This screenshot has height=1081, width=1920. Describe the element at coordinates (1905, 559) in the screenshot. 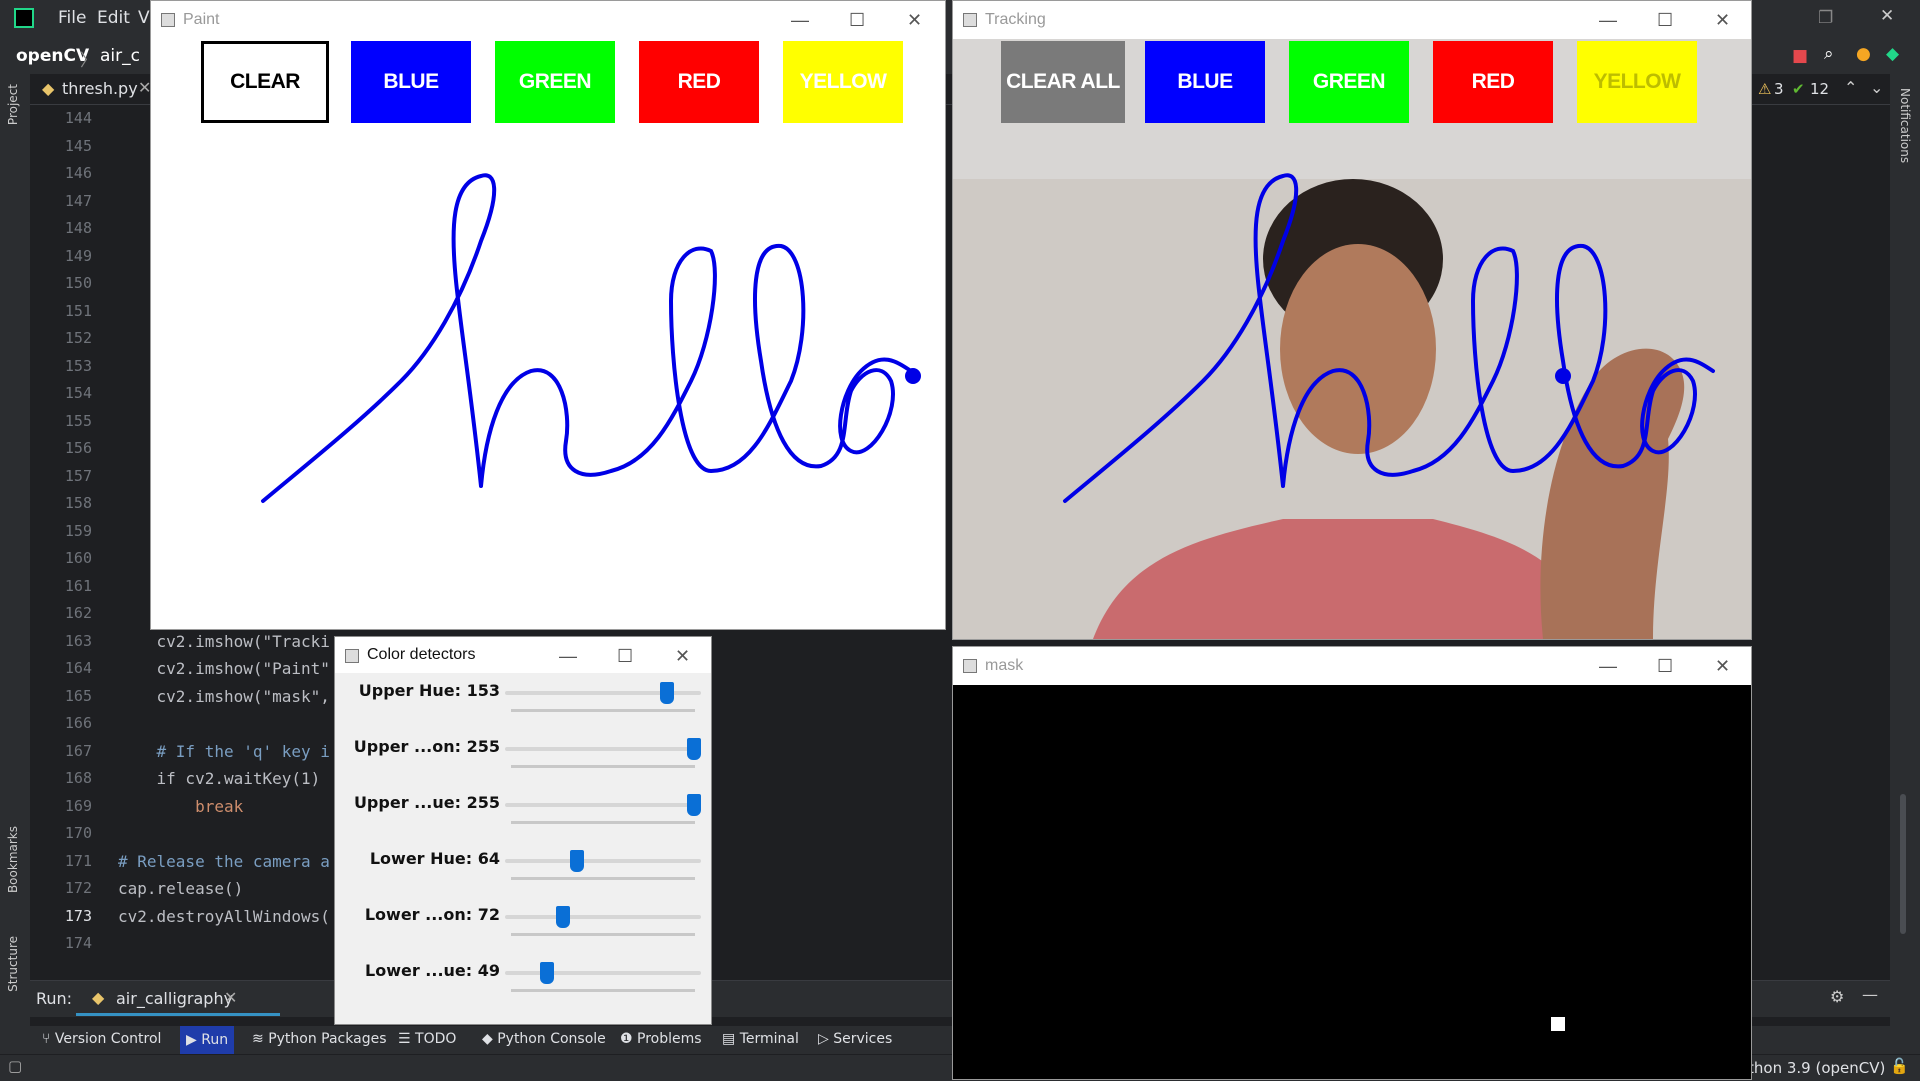

I see `right-tool-strip: Notifications` at that location.